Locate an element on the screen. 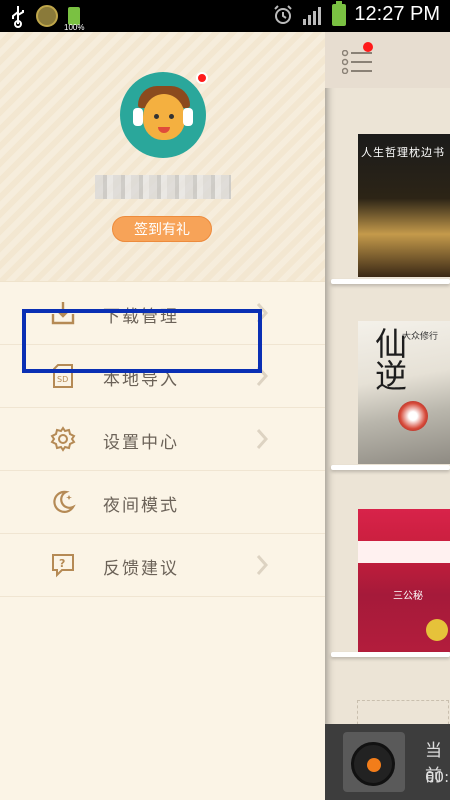 The image size is (450, 800). menu-item-label: 反馈建议 is located at coordinates (141, 569).